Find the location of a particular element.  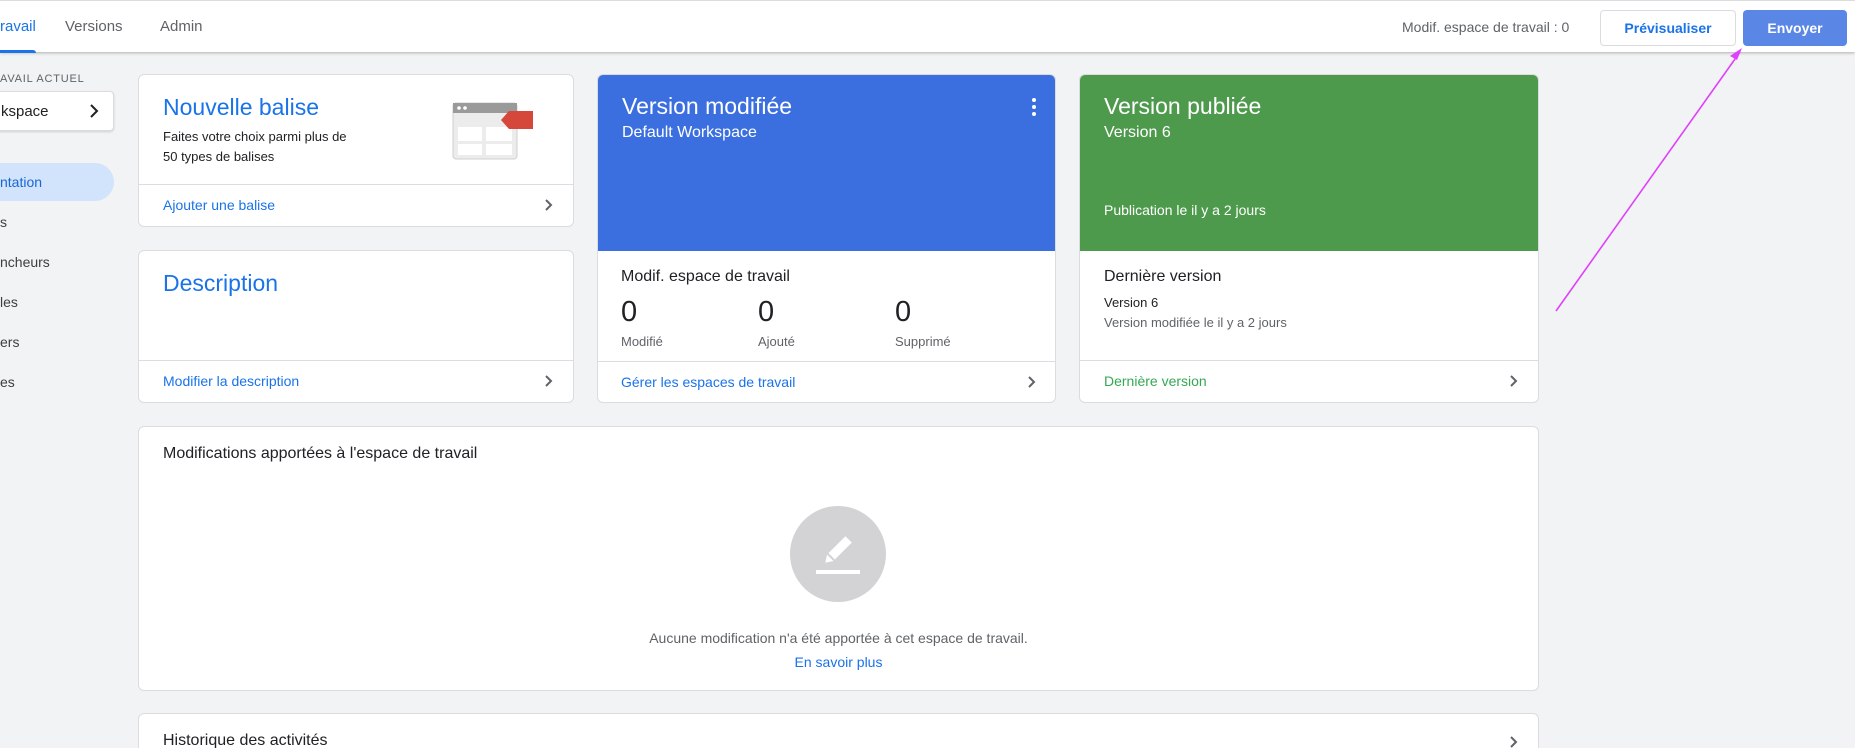

modified-version-card: Version modifiée Default Workspace is located at coordinates (826, 238).